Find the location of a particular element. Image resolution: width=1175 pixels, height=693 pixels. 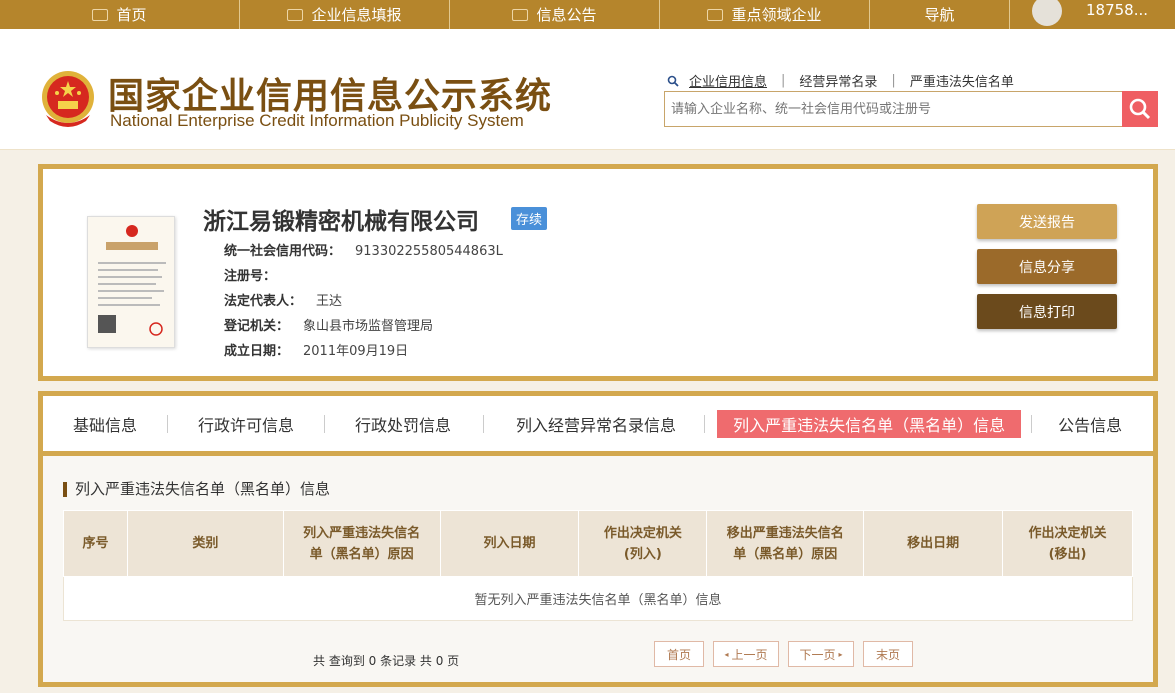

document-icon is located at coordinates (520, 14).